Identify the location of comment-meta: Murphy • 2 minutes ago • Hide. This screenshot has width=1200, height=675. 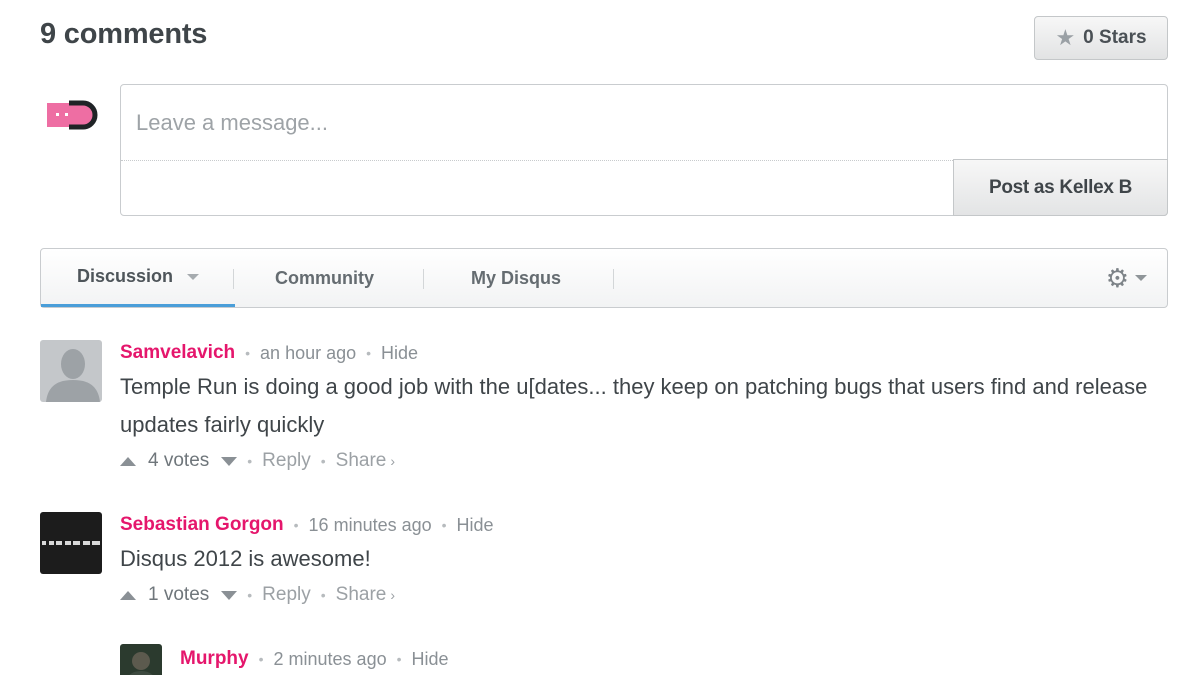
(314, 659).